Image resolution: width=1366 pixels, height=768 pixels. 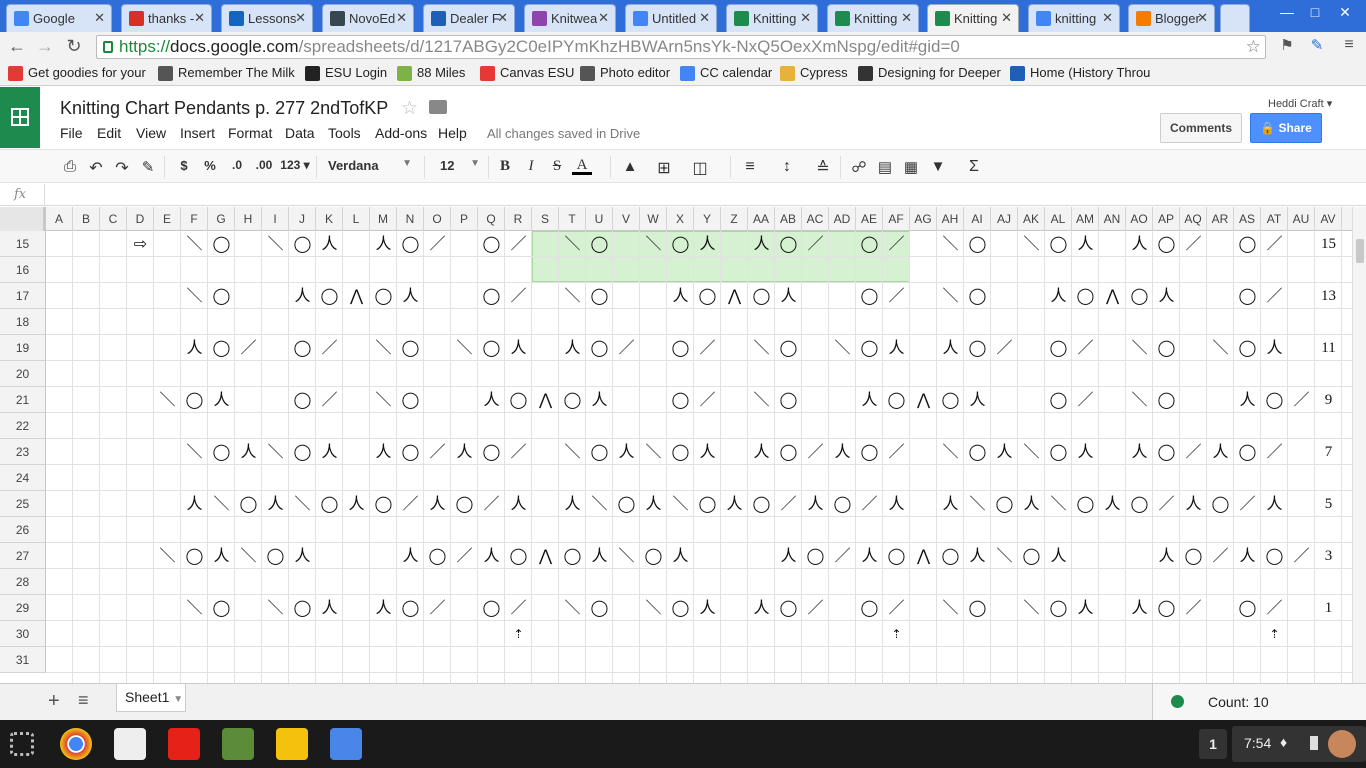 I want to click on column-header: AP, so click(x=1166, y=219).